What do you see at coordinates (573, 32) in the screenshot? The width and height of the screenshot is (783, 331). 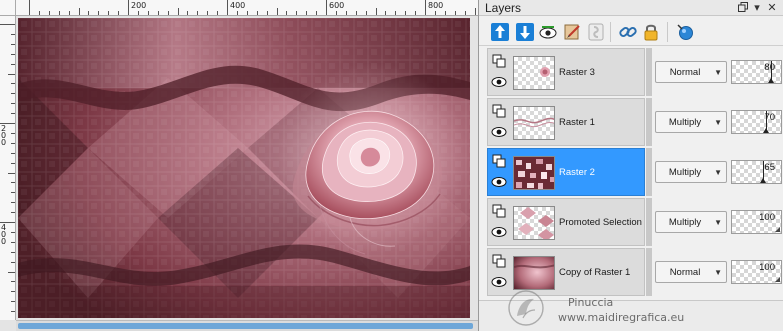 I see `link-layers-icon` at bounding box center [573, 32].